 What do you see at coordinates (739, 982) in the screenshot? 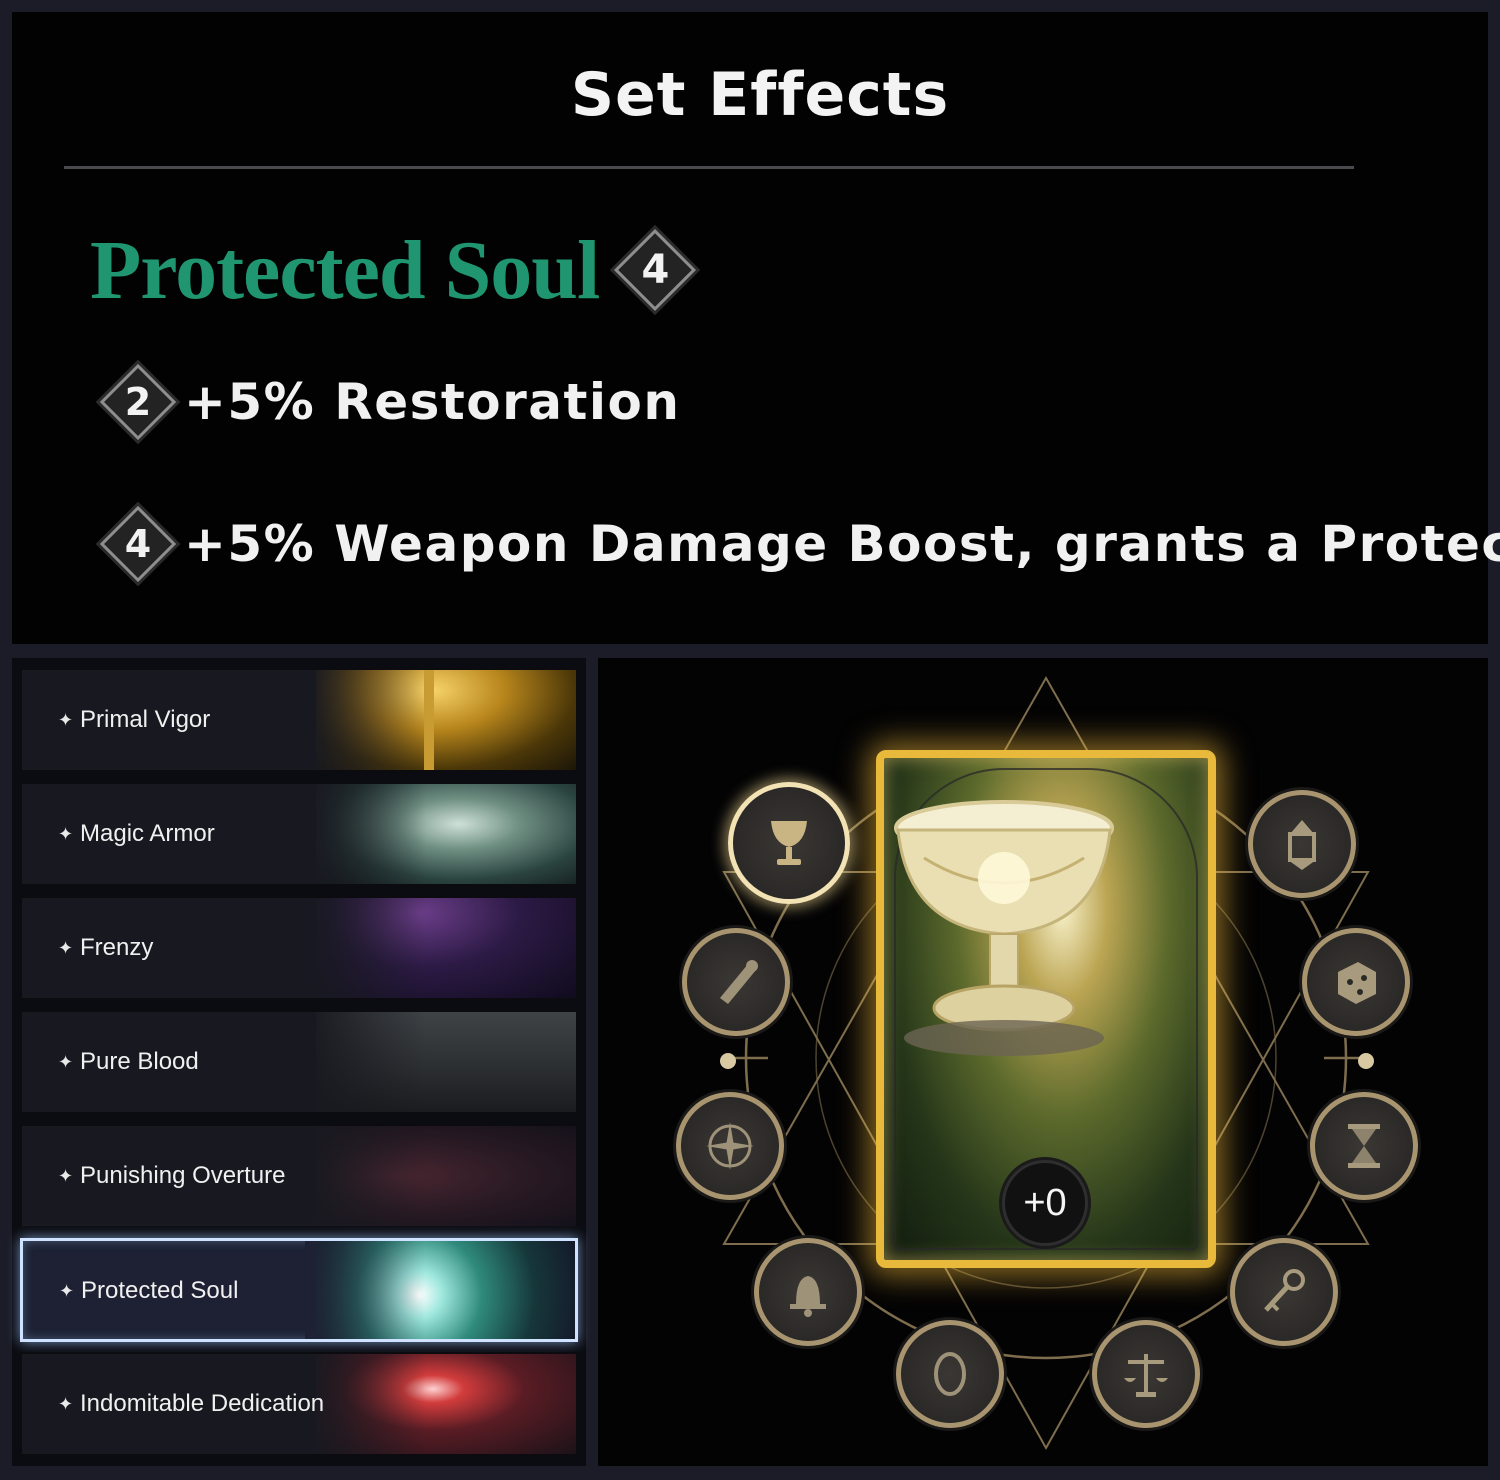
I see `scroll-icon` at bounding box center [739, 982].